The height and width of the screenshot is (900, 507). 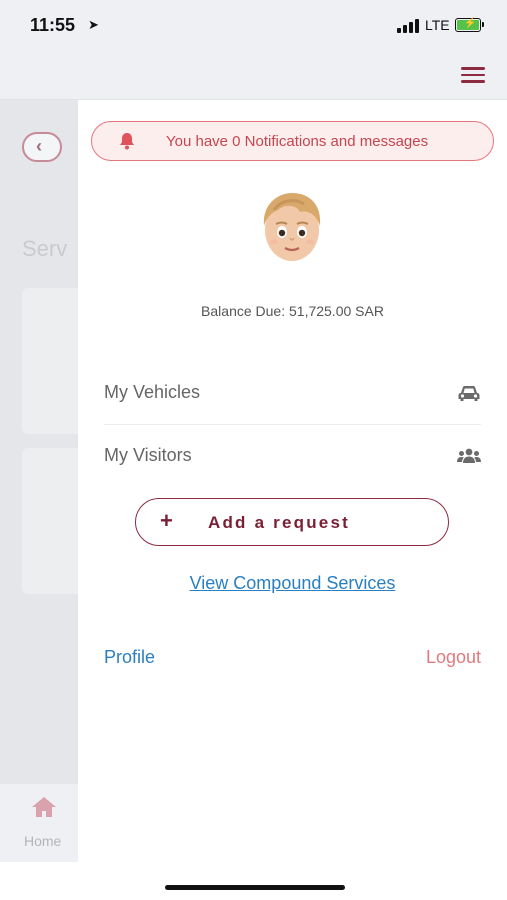 I want to click on home-indicator, so click(x=255, y=887).